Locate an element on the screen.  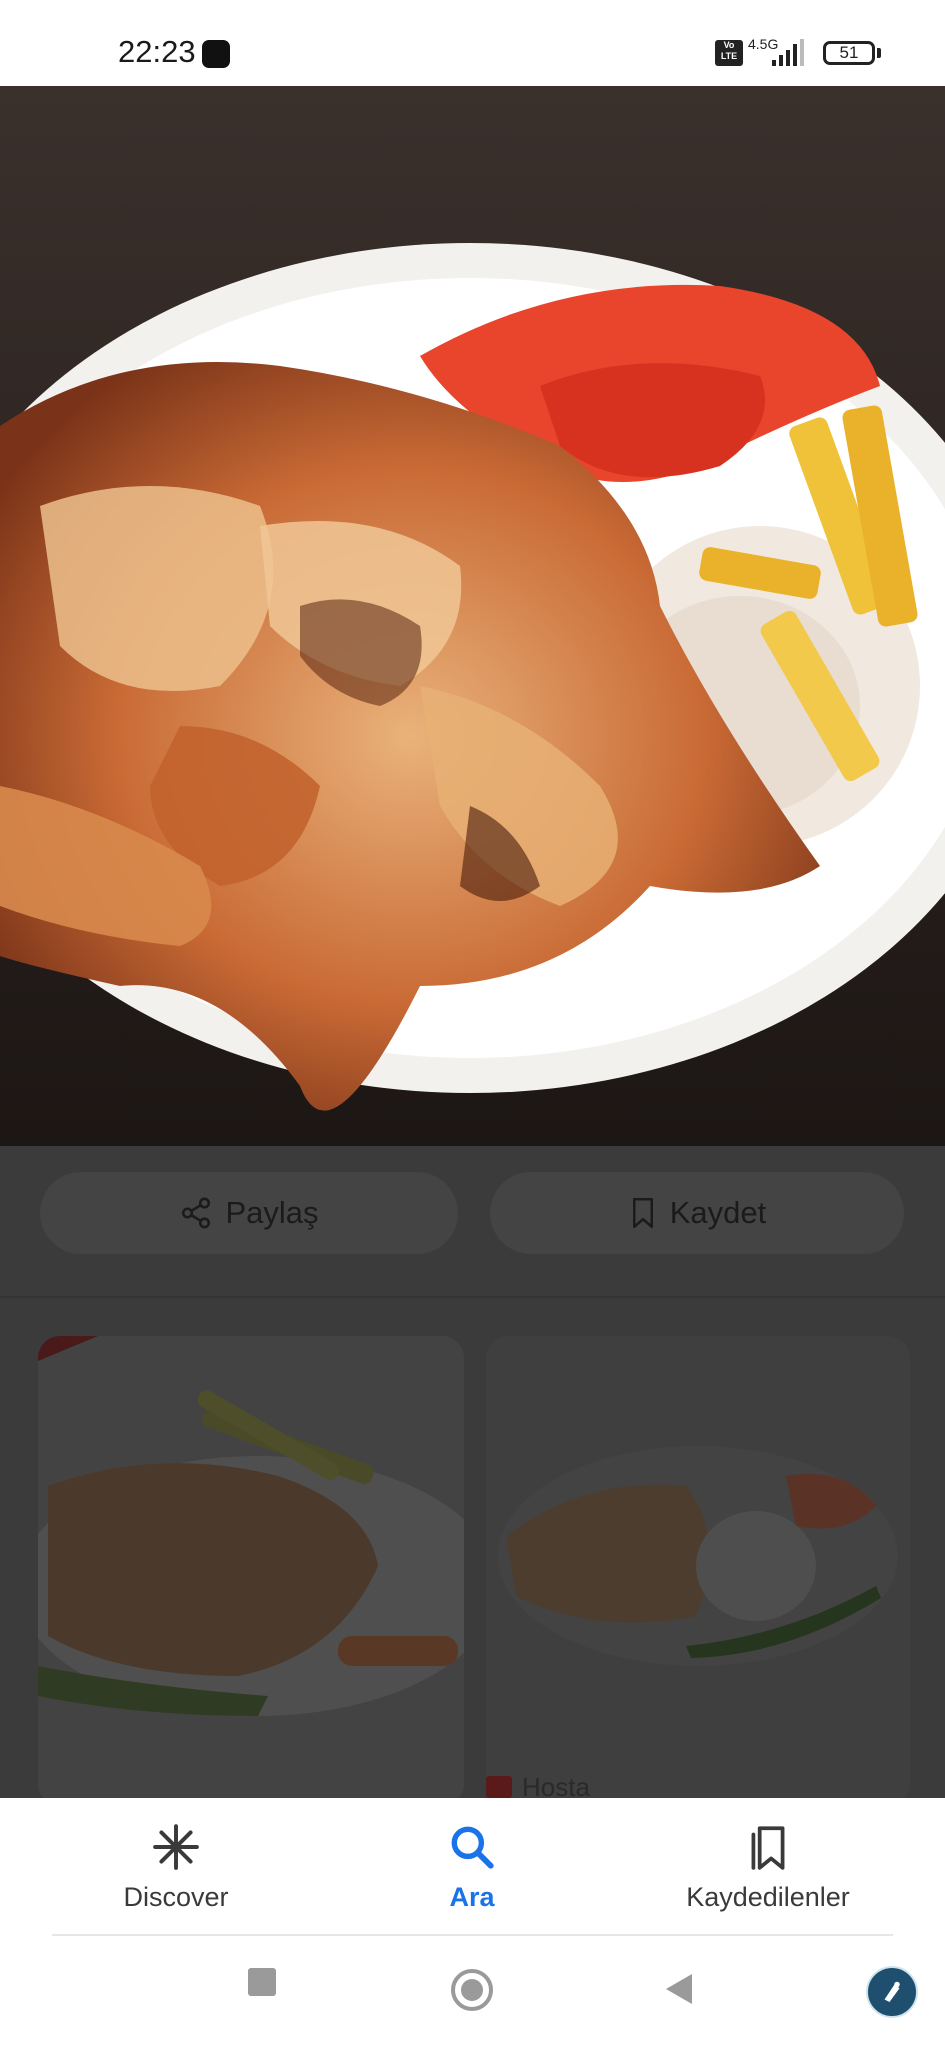
share-button: Paylaş is located at coordinates (249, 1213).